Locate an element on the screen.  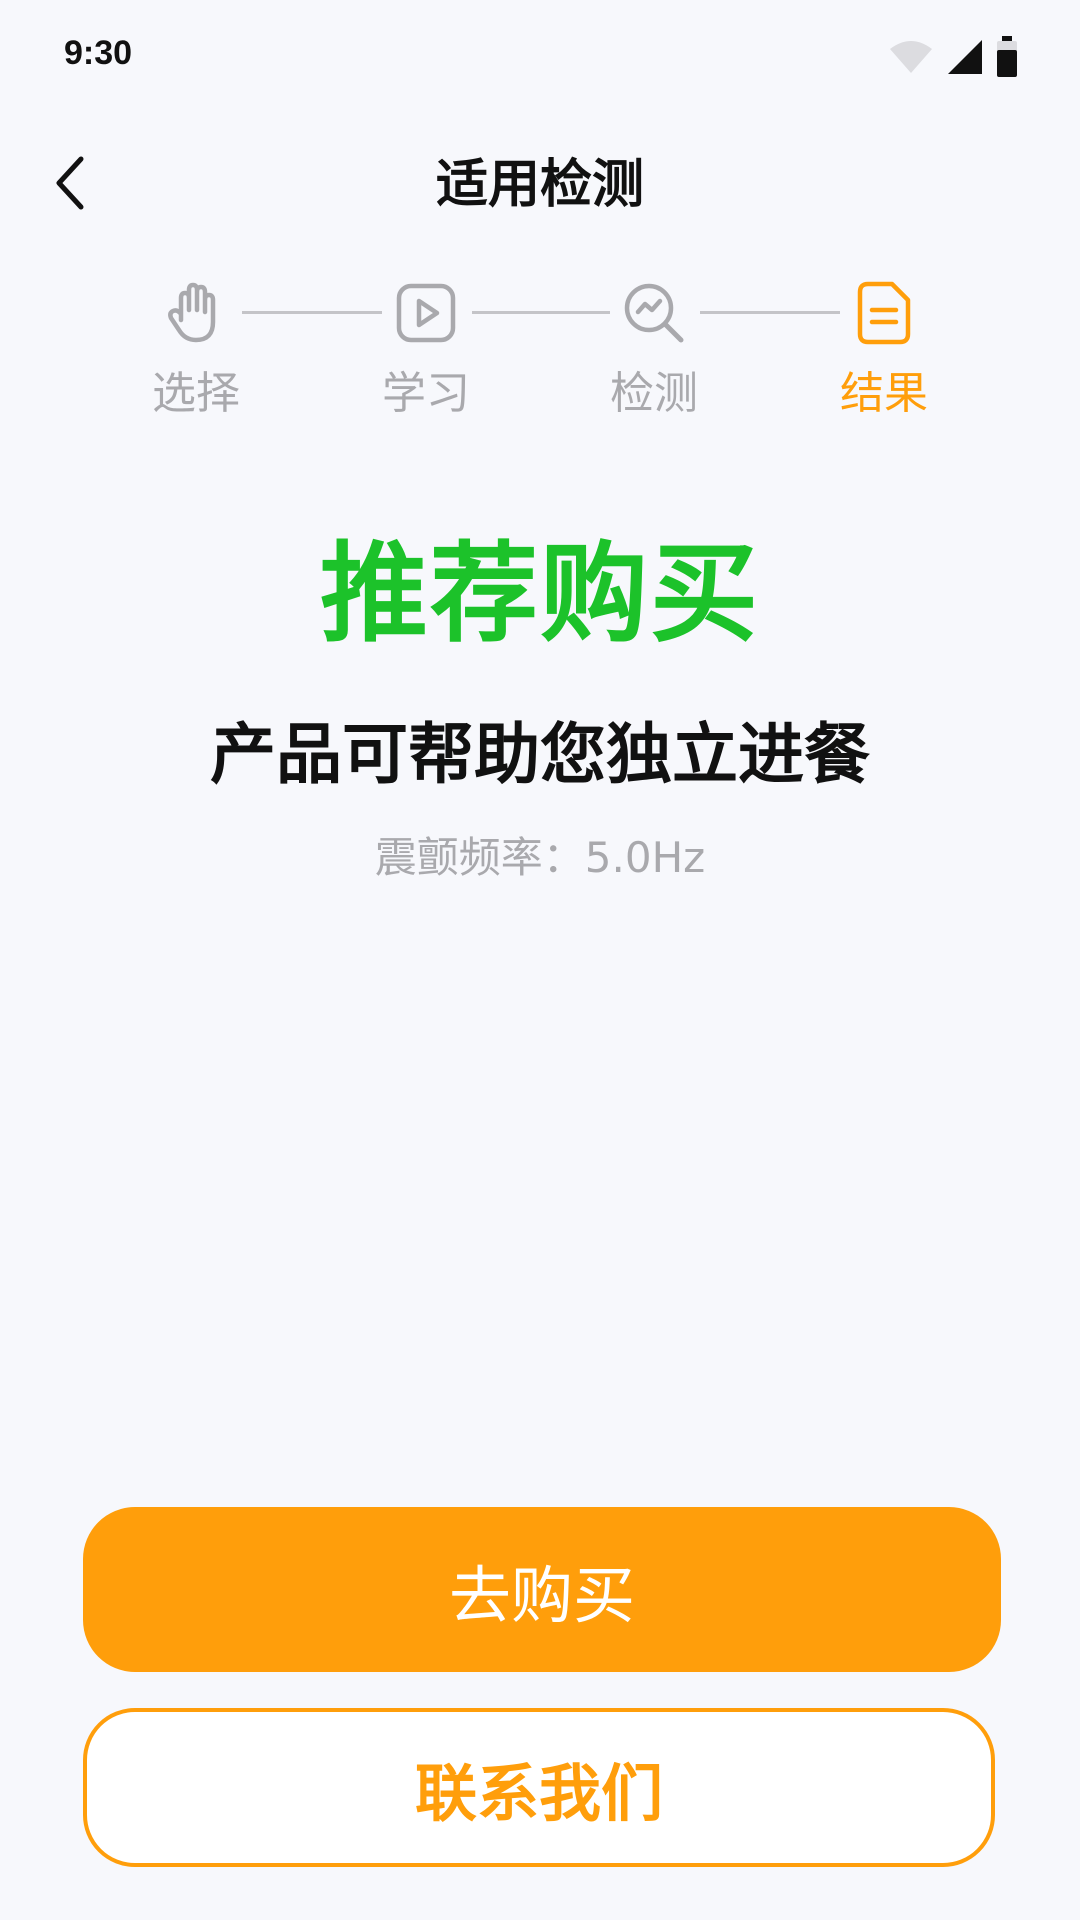
step-detect: 检测 is located at coordinates (654, 346).